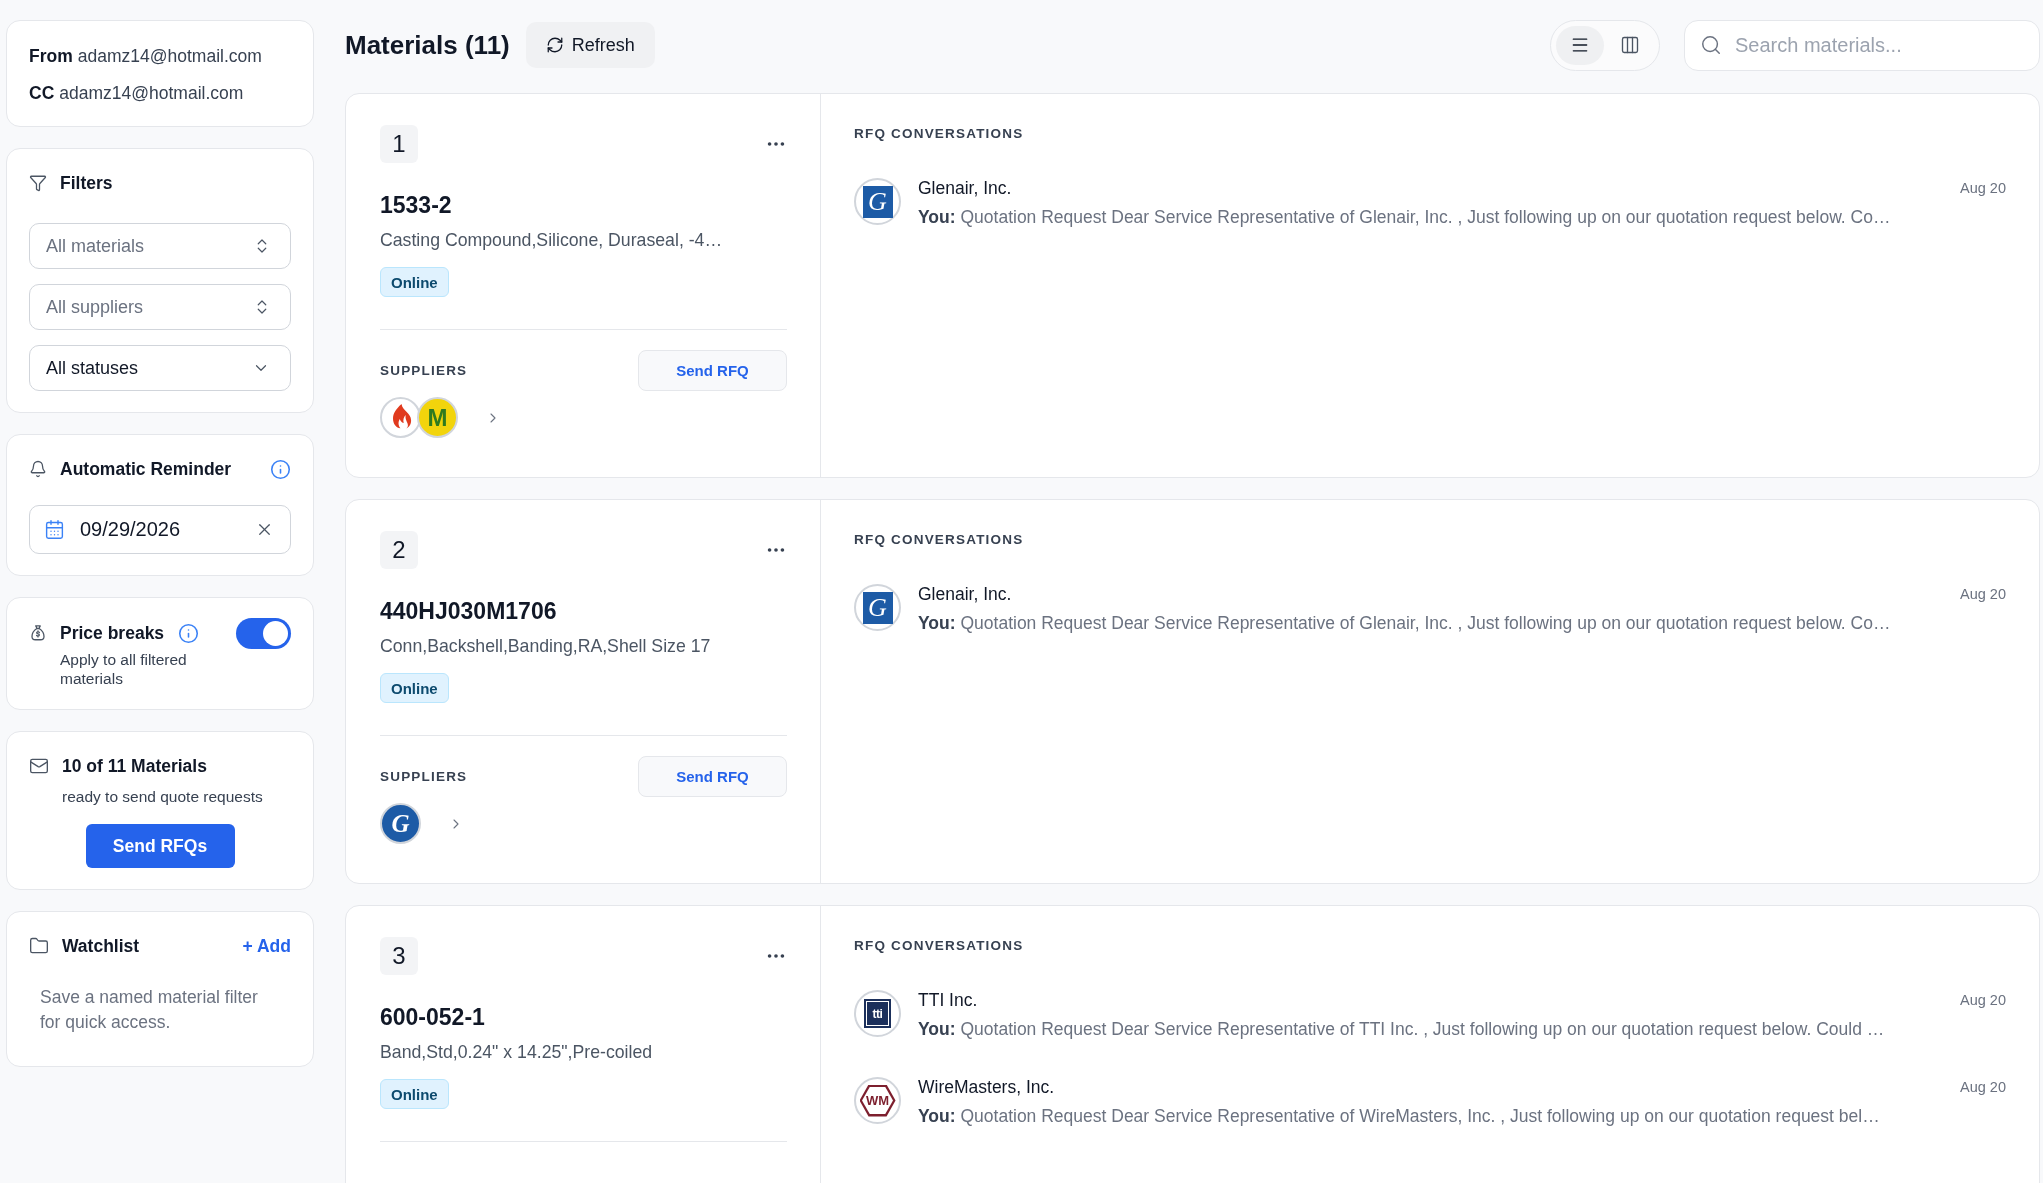  I want to click on watchlist-title: Watchlist, so click(101, 946).